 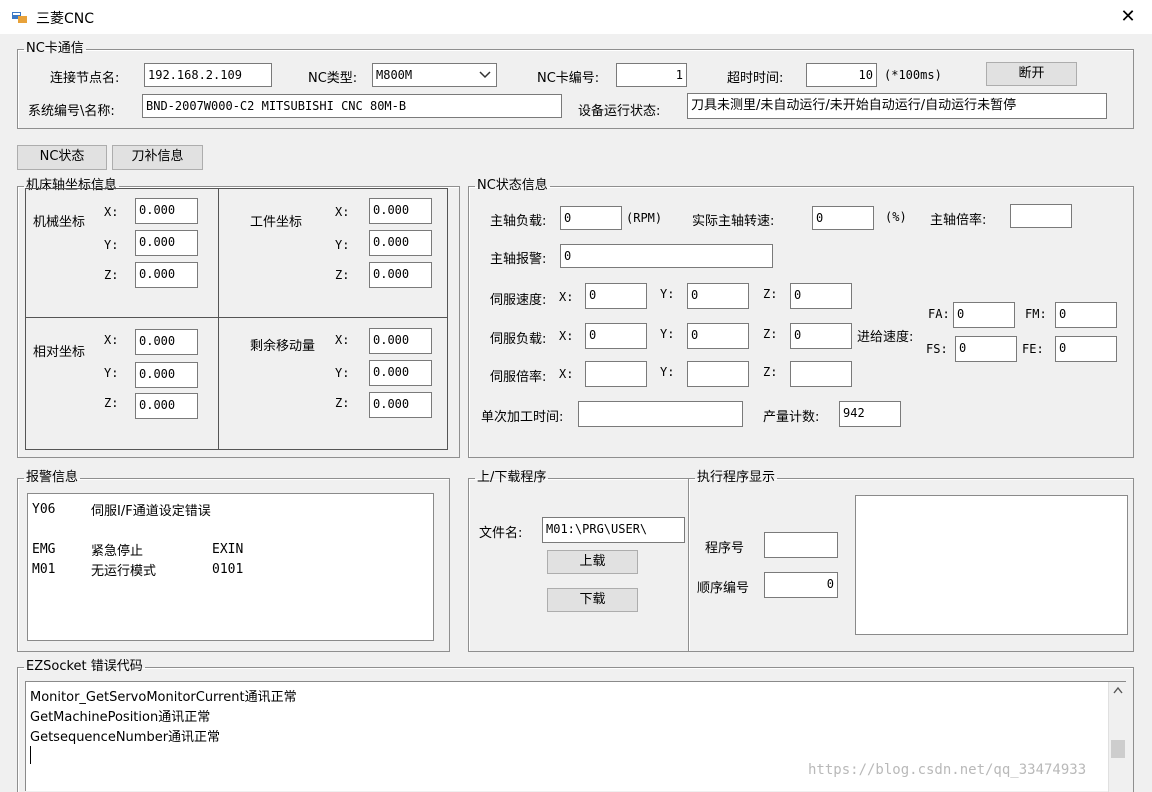 I want to click on work-z-field: 0.000, so click(x=400, y=275).